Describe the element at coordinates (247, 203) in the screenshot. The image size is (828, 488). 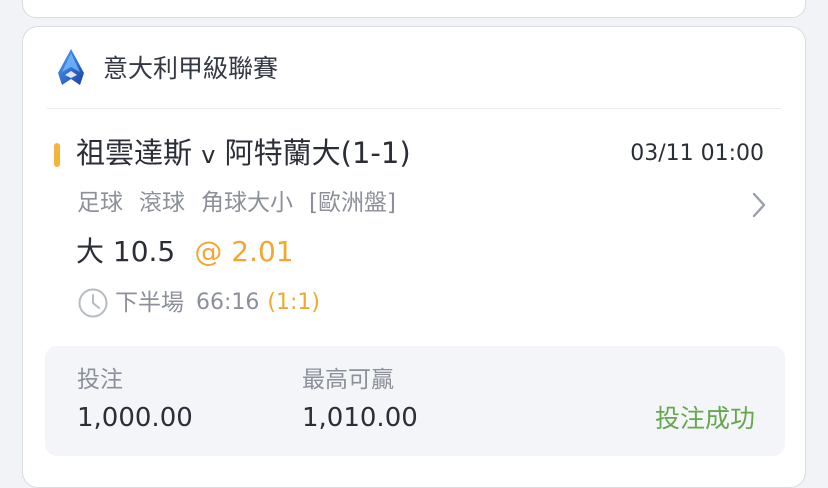
I see `bet-type-label: 角球大小` at that location.